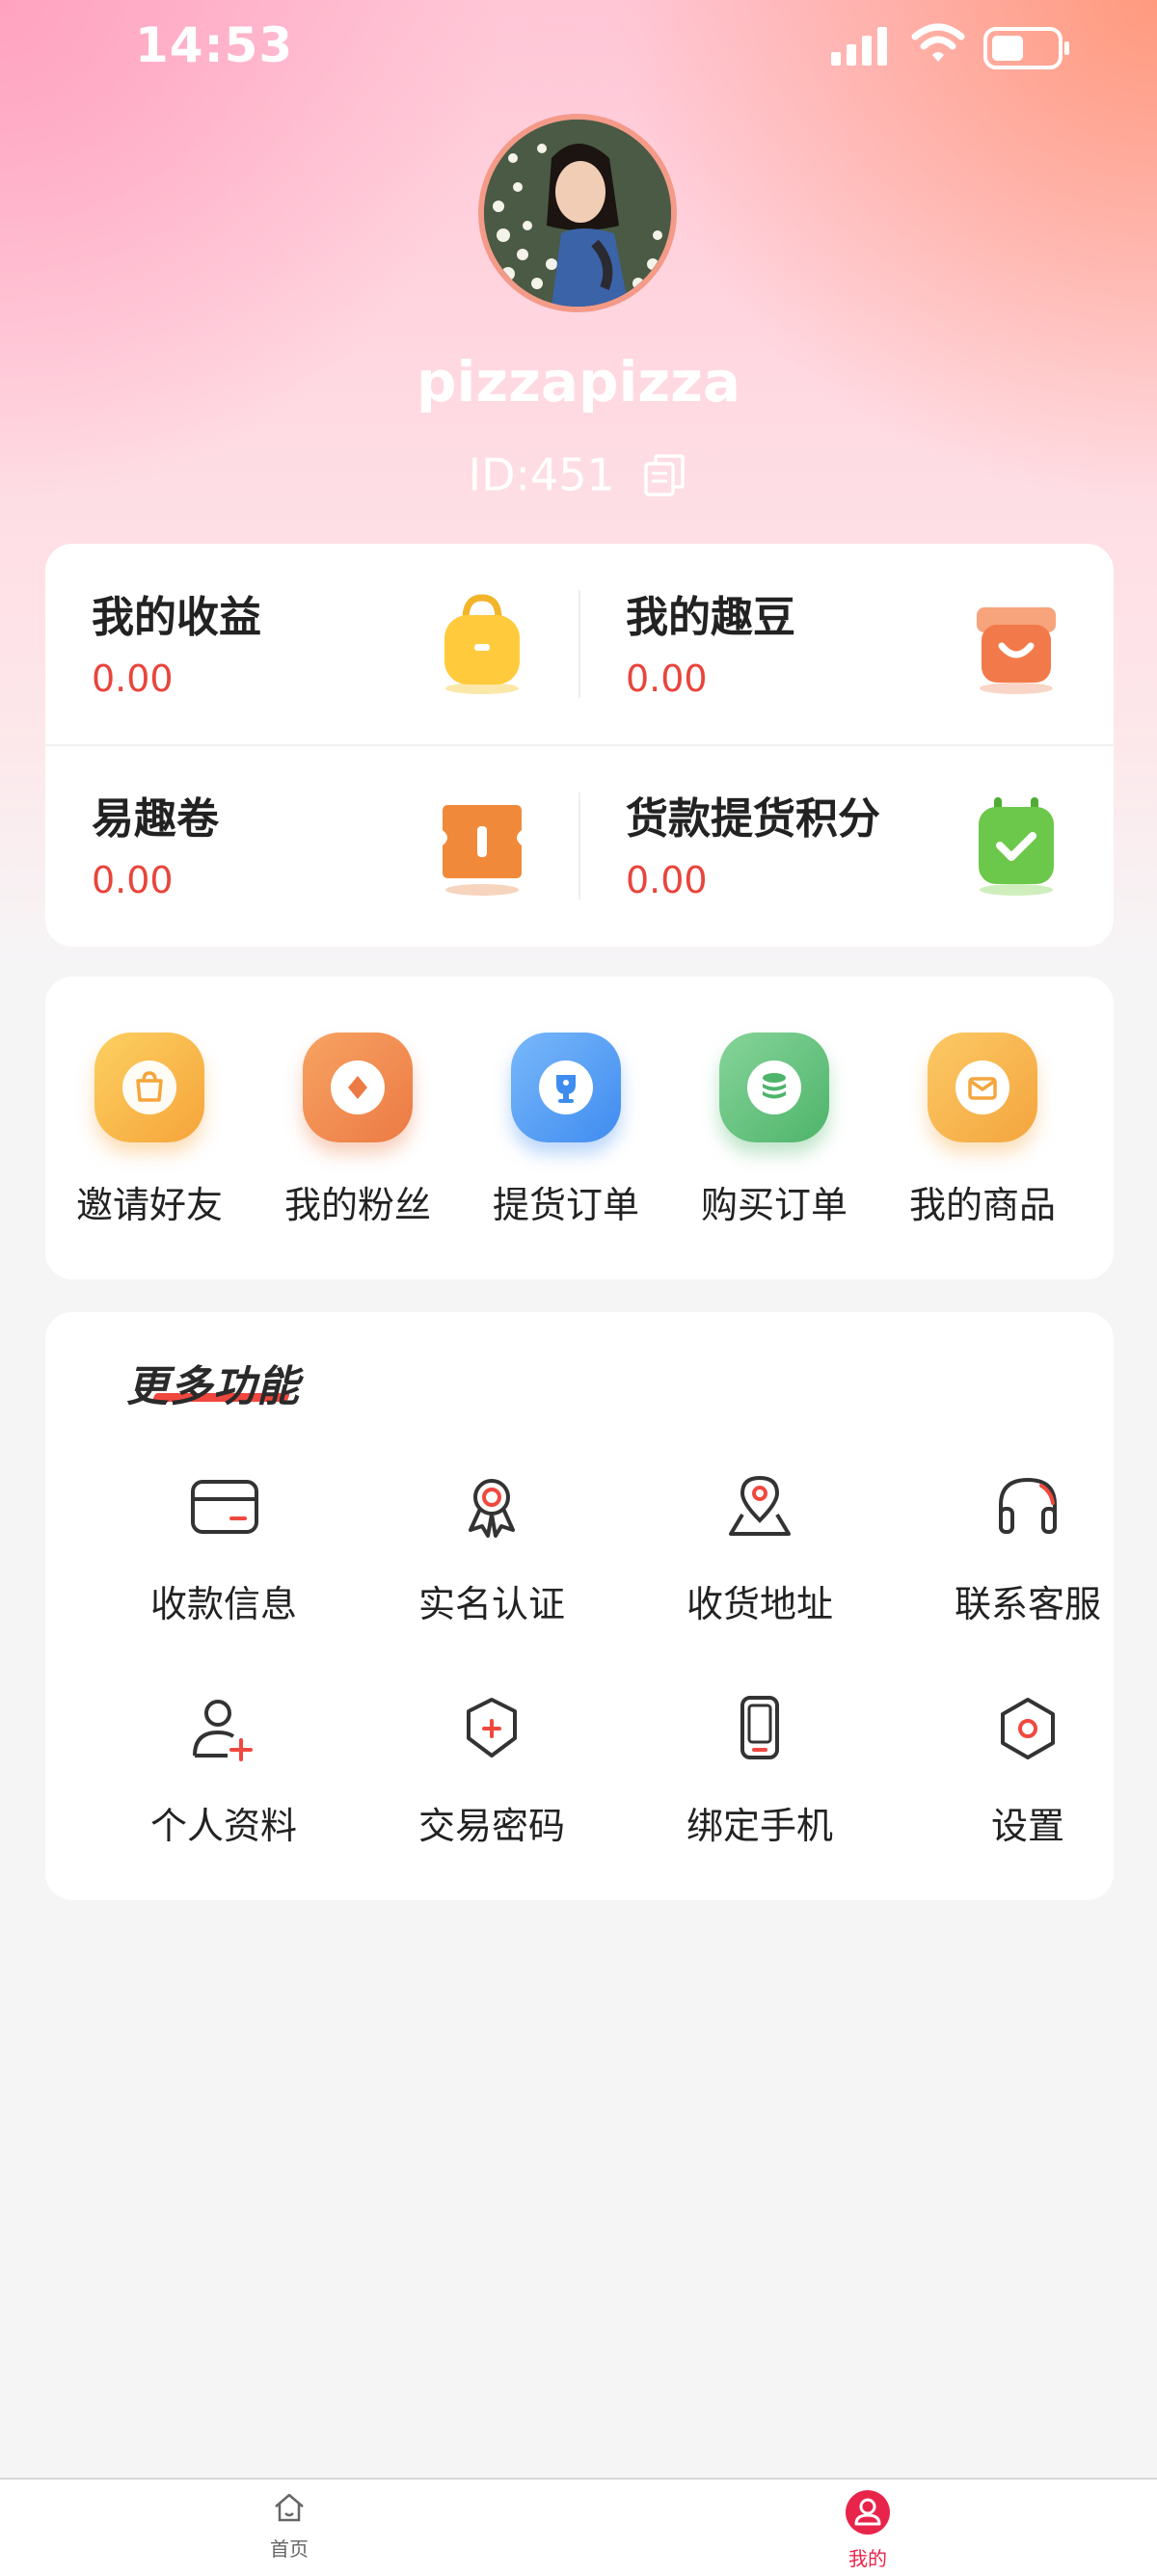  I want to click on avatar, so click(577, 213).